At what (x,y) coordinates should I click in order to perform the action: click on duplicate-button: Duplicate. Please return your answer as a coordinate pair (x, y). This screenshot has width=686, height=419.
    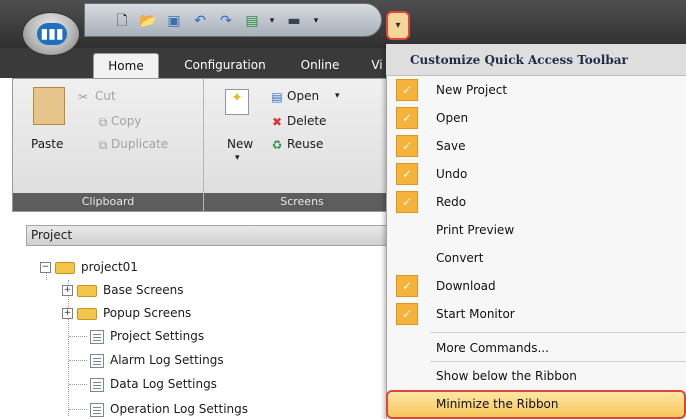
    Looking at the image, I should click on (139, 144).